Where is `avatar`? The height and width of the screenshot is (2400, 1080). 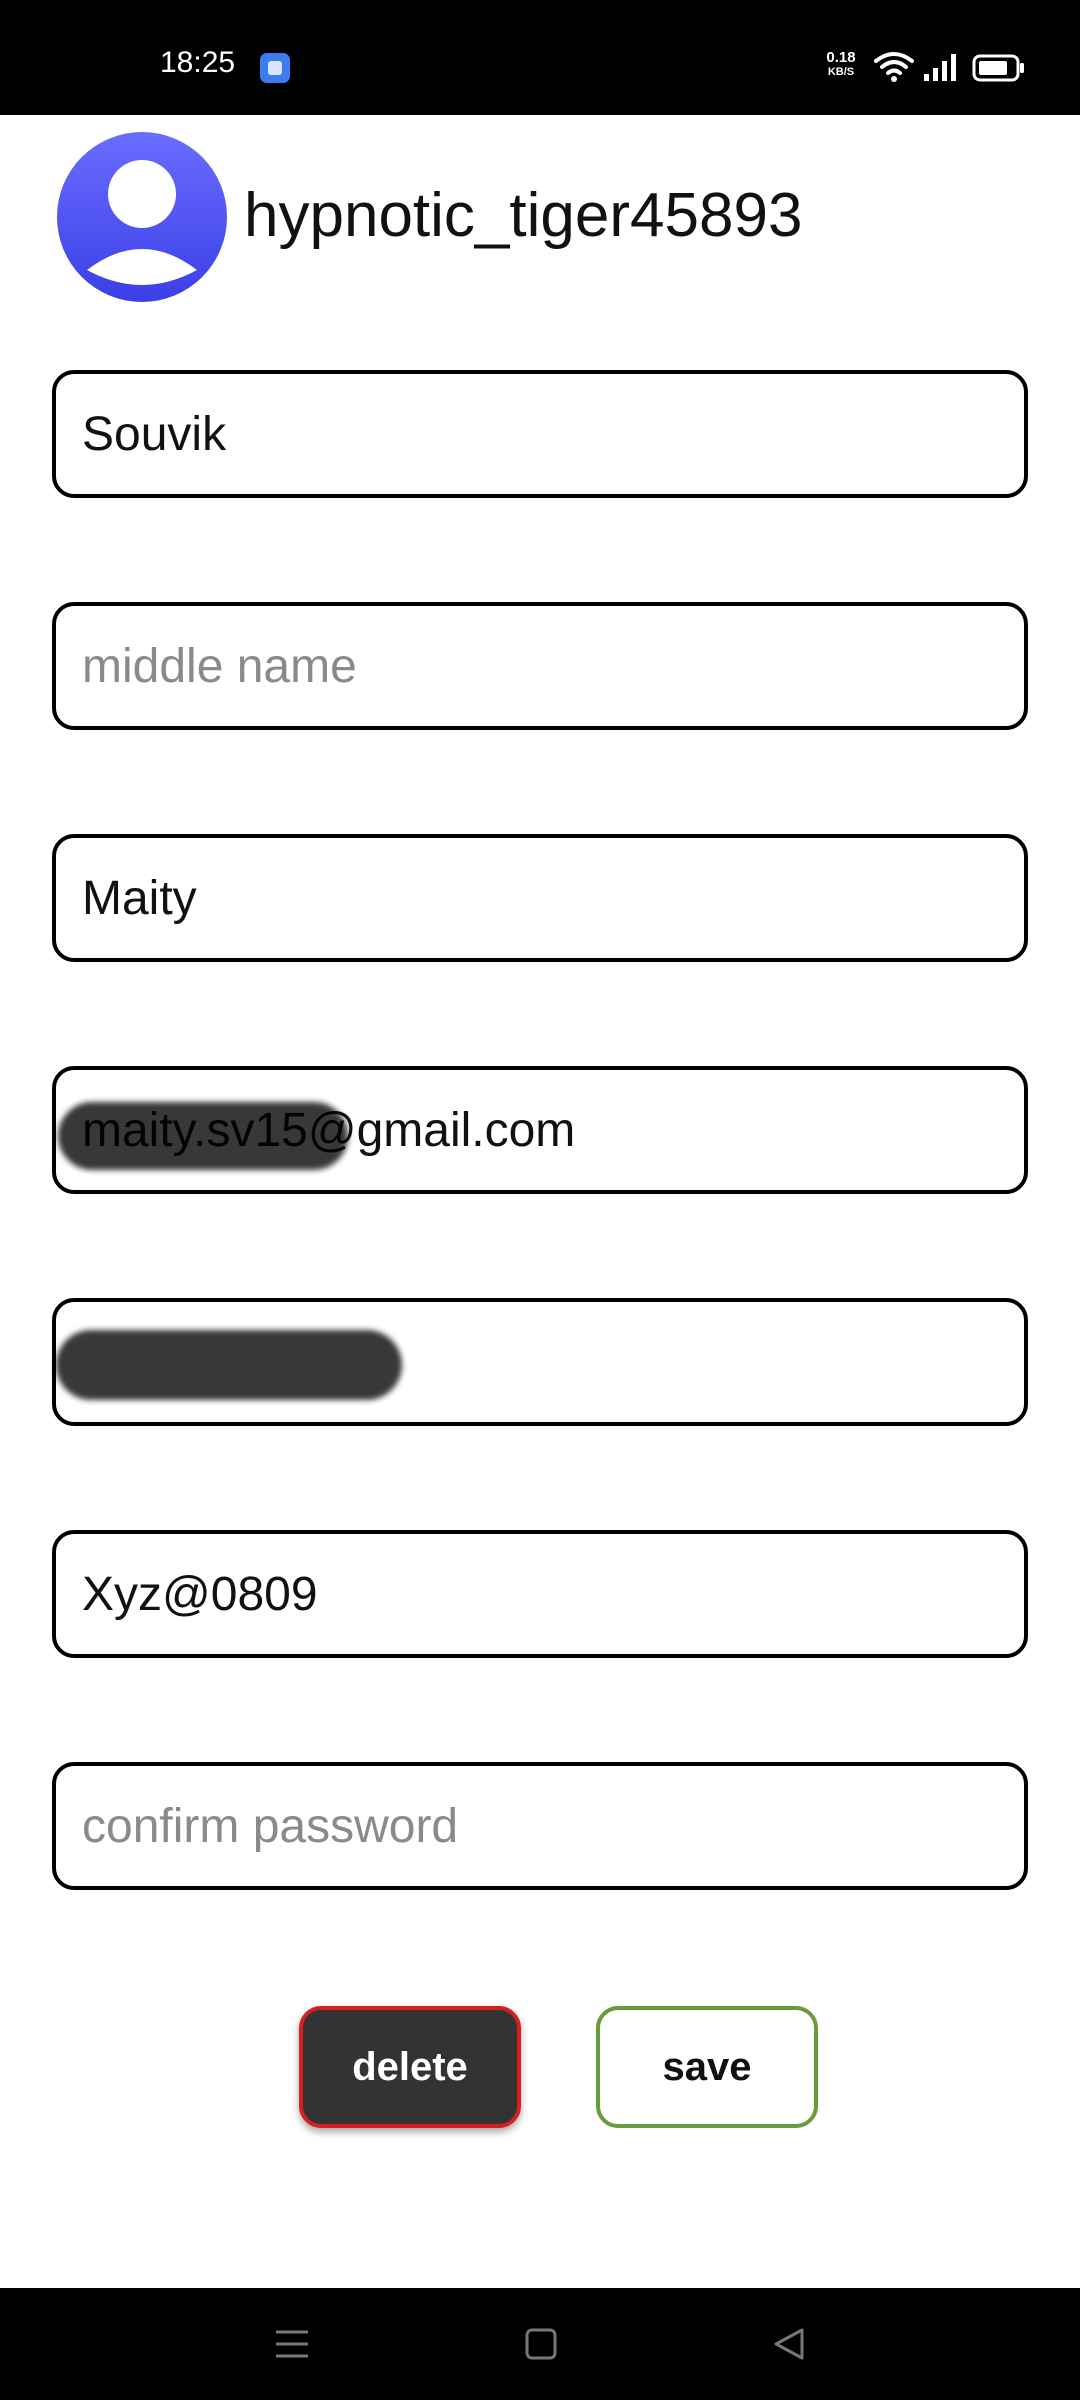 avatar is located at coordinates (142, 217).